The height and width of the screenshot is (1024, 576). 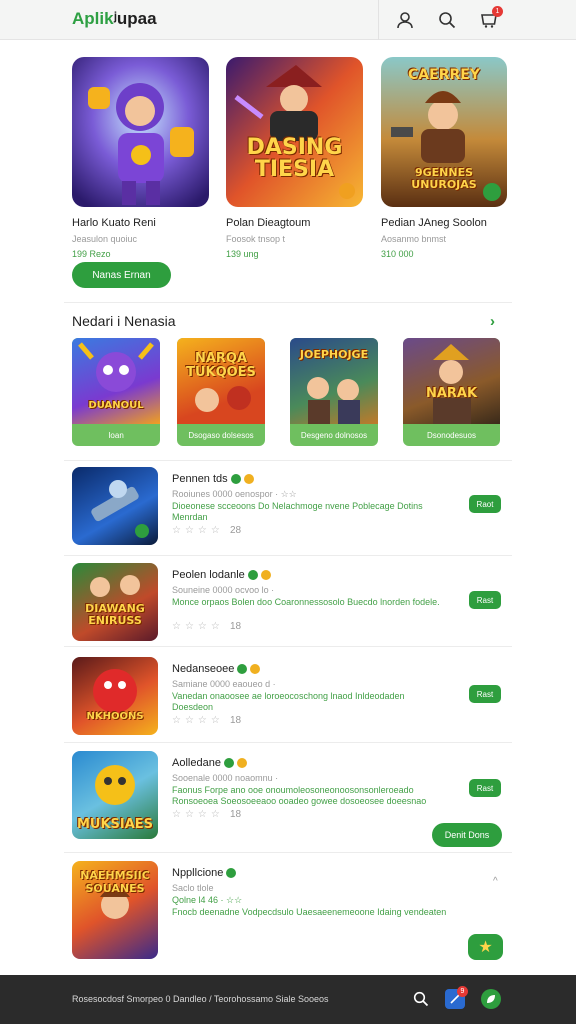 I want to click on featured-art-3: CAERREY 9GENNES UNUROJAS, so click(x=444, y=132).